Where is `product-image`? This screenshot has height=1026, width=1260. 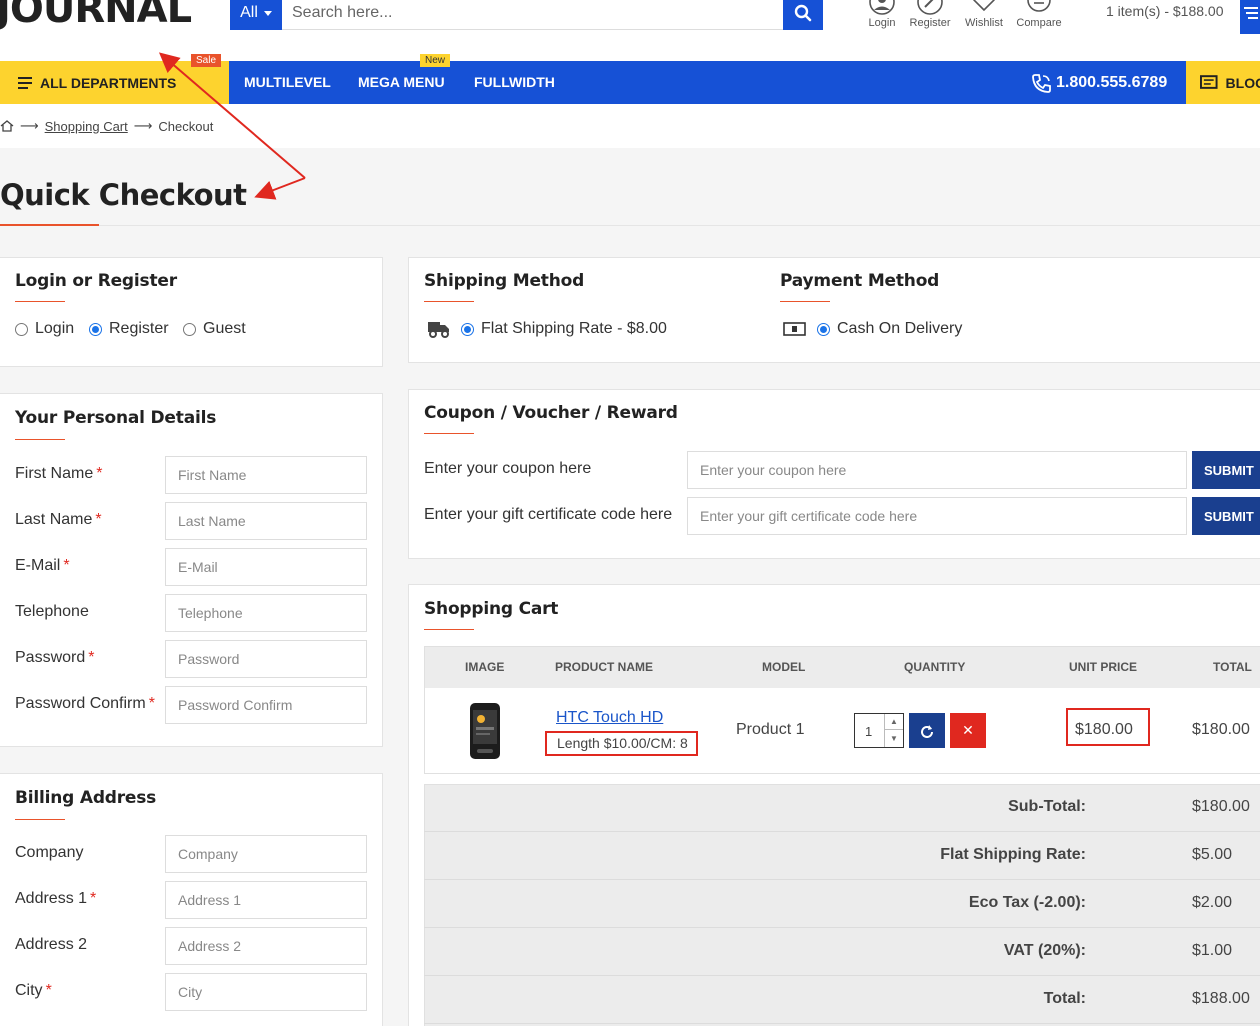
product-image is located at coordinates (485, 731).